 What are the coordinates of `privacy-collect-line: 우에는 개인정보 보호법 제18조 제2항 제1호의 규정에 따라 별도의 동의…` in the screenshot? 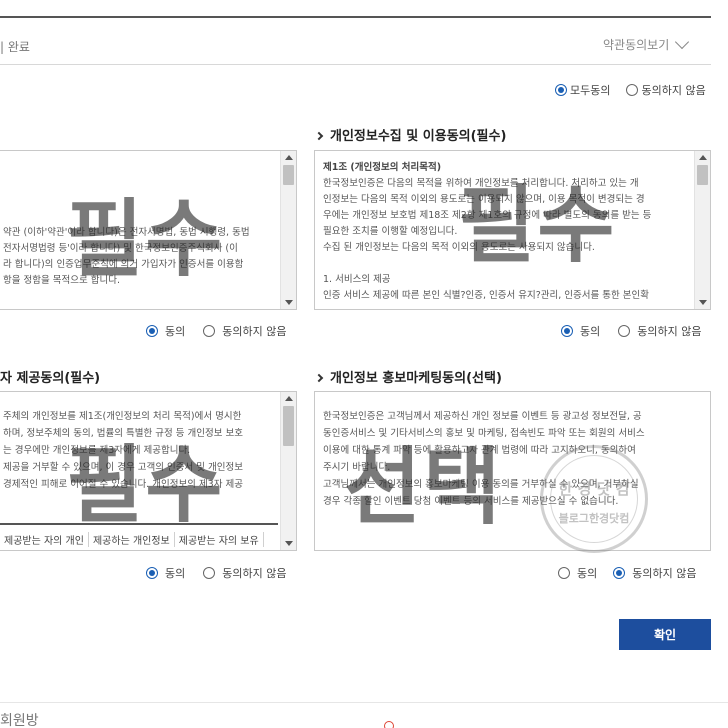 It's located at (487, 215).